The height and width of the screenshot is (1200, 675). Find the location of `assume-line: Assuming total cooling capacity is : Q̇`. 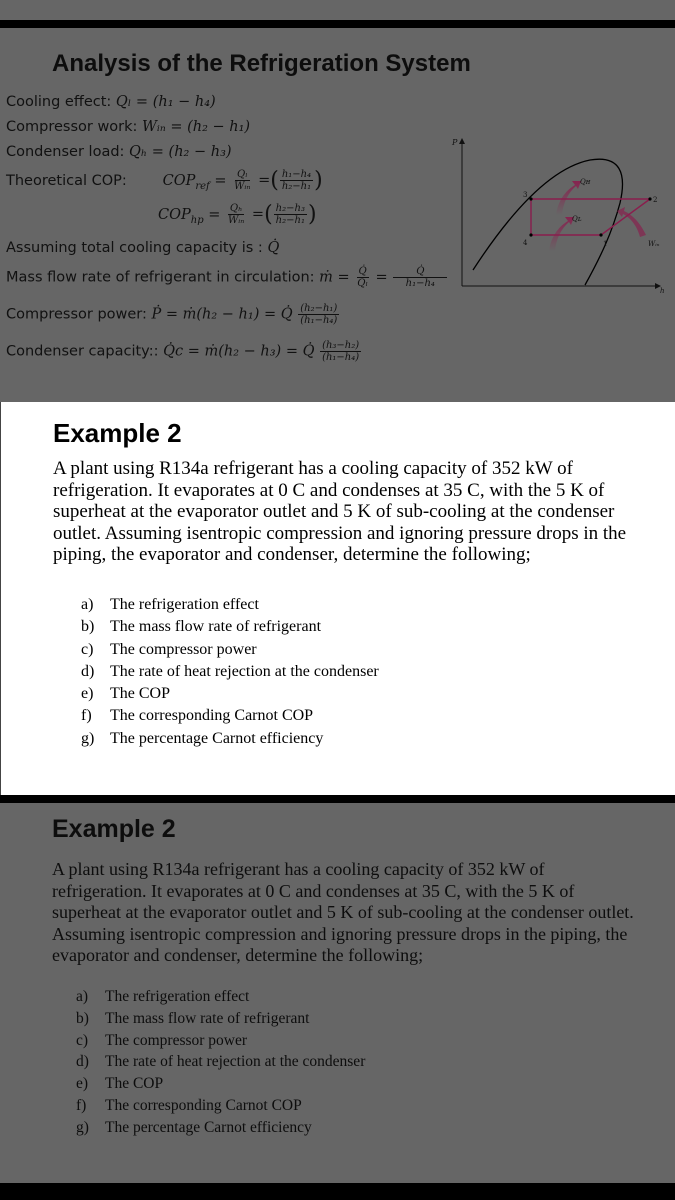

assume-line: Assuming total cooling capacity is : Q̇ is located at coordinates (142, 248).